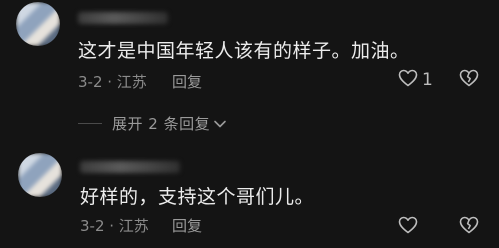  Describe the element at coordinates (90, 123) in the screenshot. I see `divider` at that location.